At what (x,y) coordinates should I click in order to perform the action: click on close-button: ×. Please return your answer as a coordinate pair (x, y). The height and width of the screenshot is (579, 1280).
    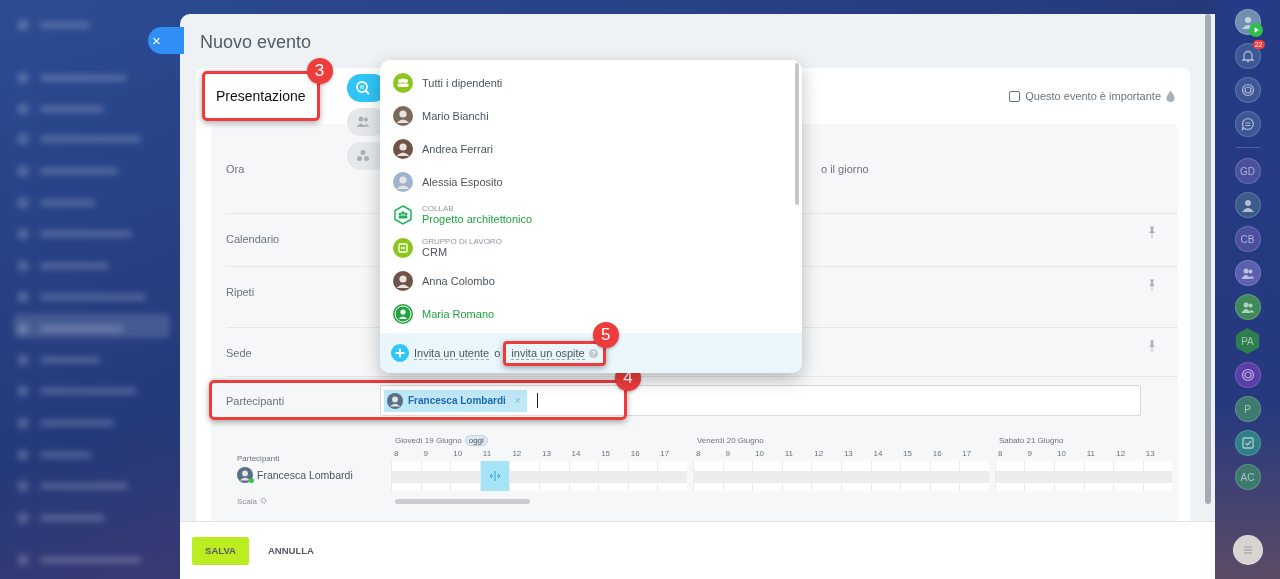
    Looking at the image, I should click on (166, 40).